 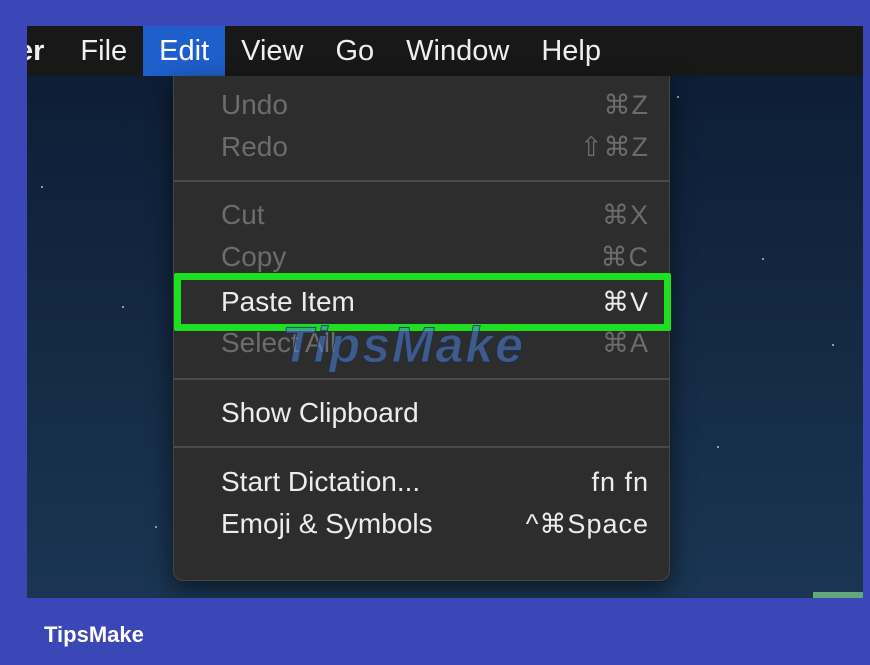 I want to click on menu-item-label: Undo, so click(x=254, y=104).